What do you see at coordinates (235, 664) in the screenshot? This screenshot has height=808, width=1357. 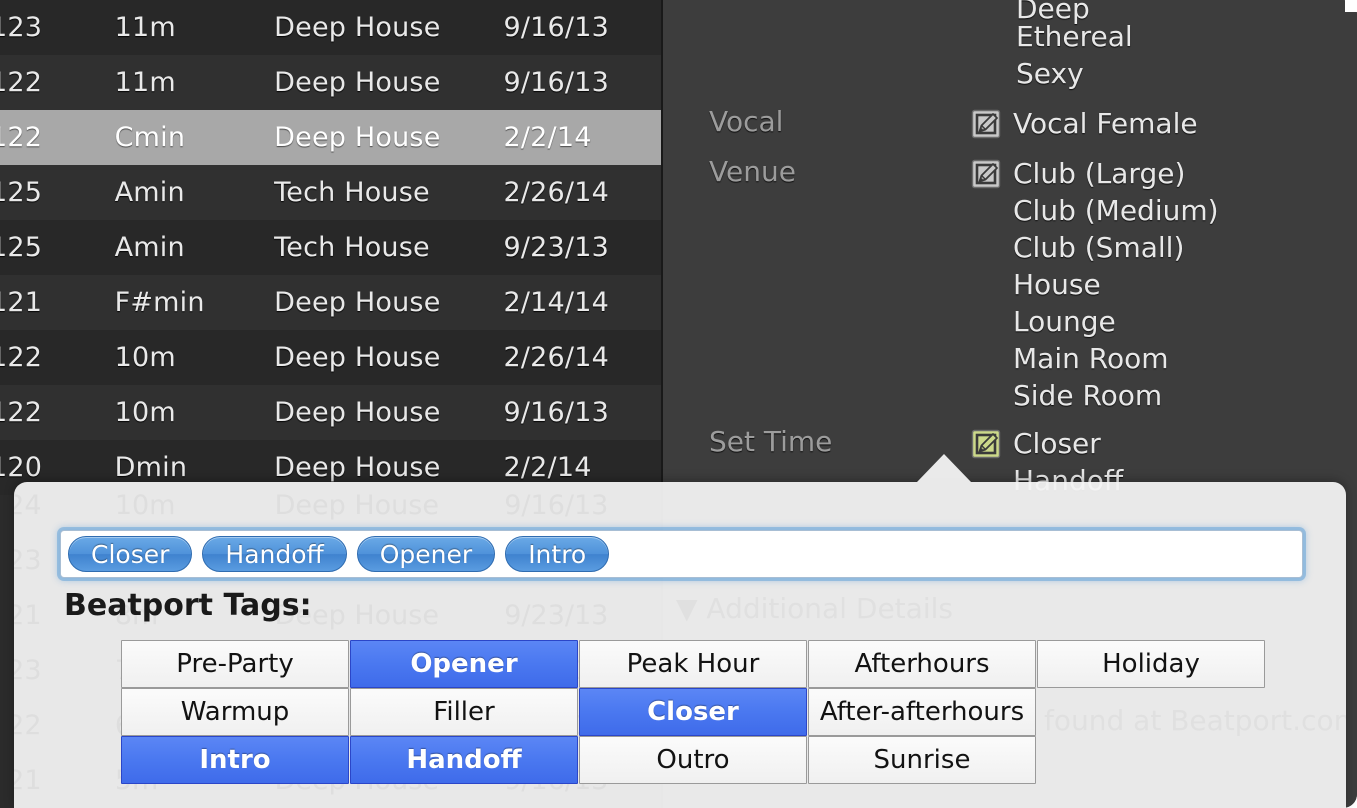 I see `tag-button-pre-party: Pre-Party` at bounding box center [235, 664].